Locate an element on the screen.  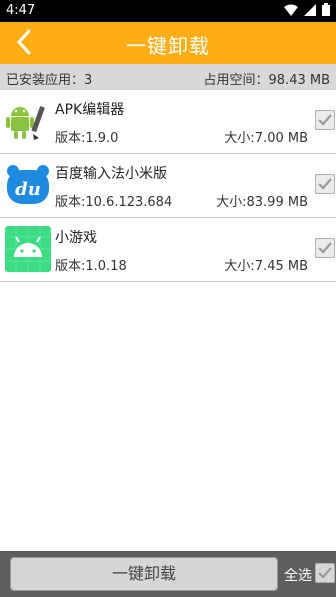
status-icons is located at coordinates (307, 9).